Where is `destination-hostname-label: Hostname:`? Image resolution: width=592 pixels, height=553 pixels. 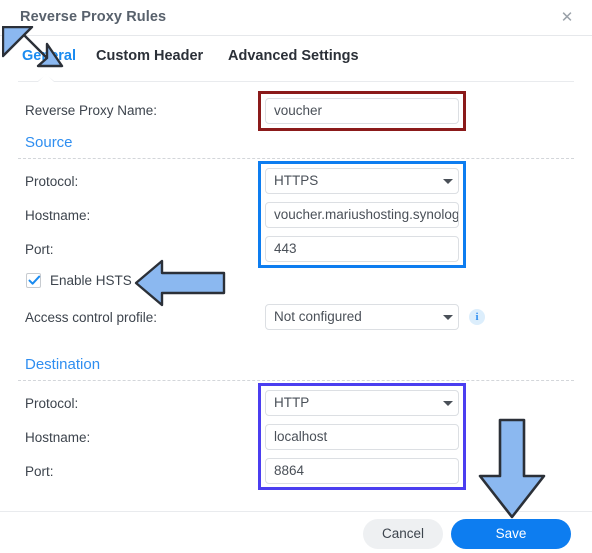 destination-hostname-label: Hostname: is located at coordinates (58, 437).